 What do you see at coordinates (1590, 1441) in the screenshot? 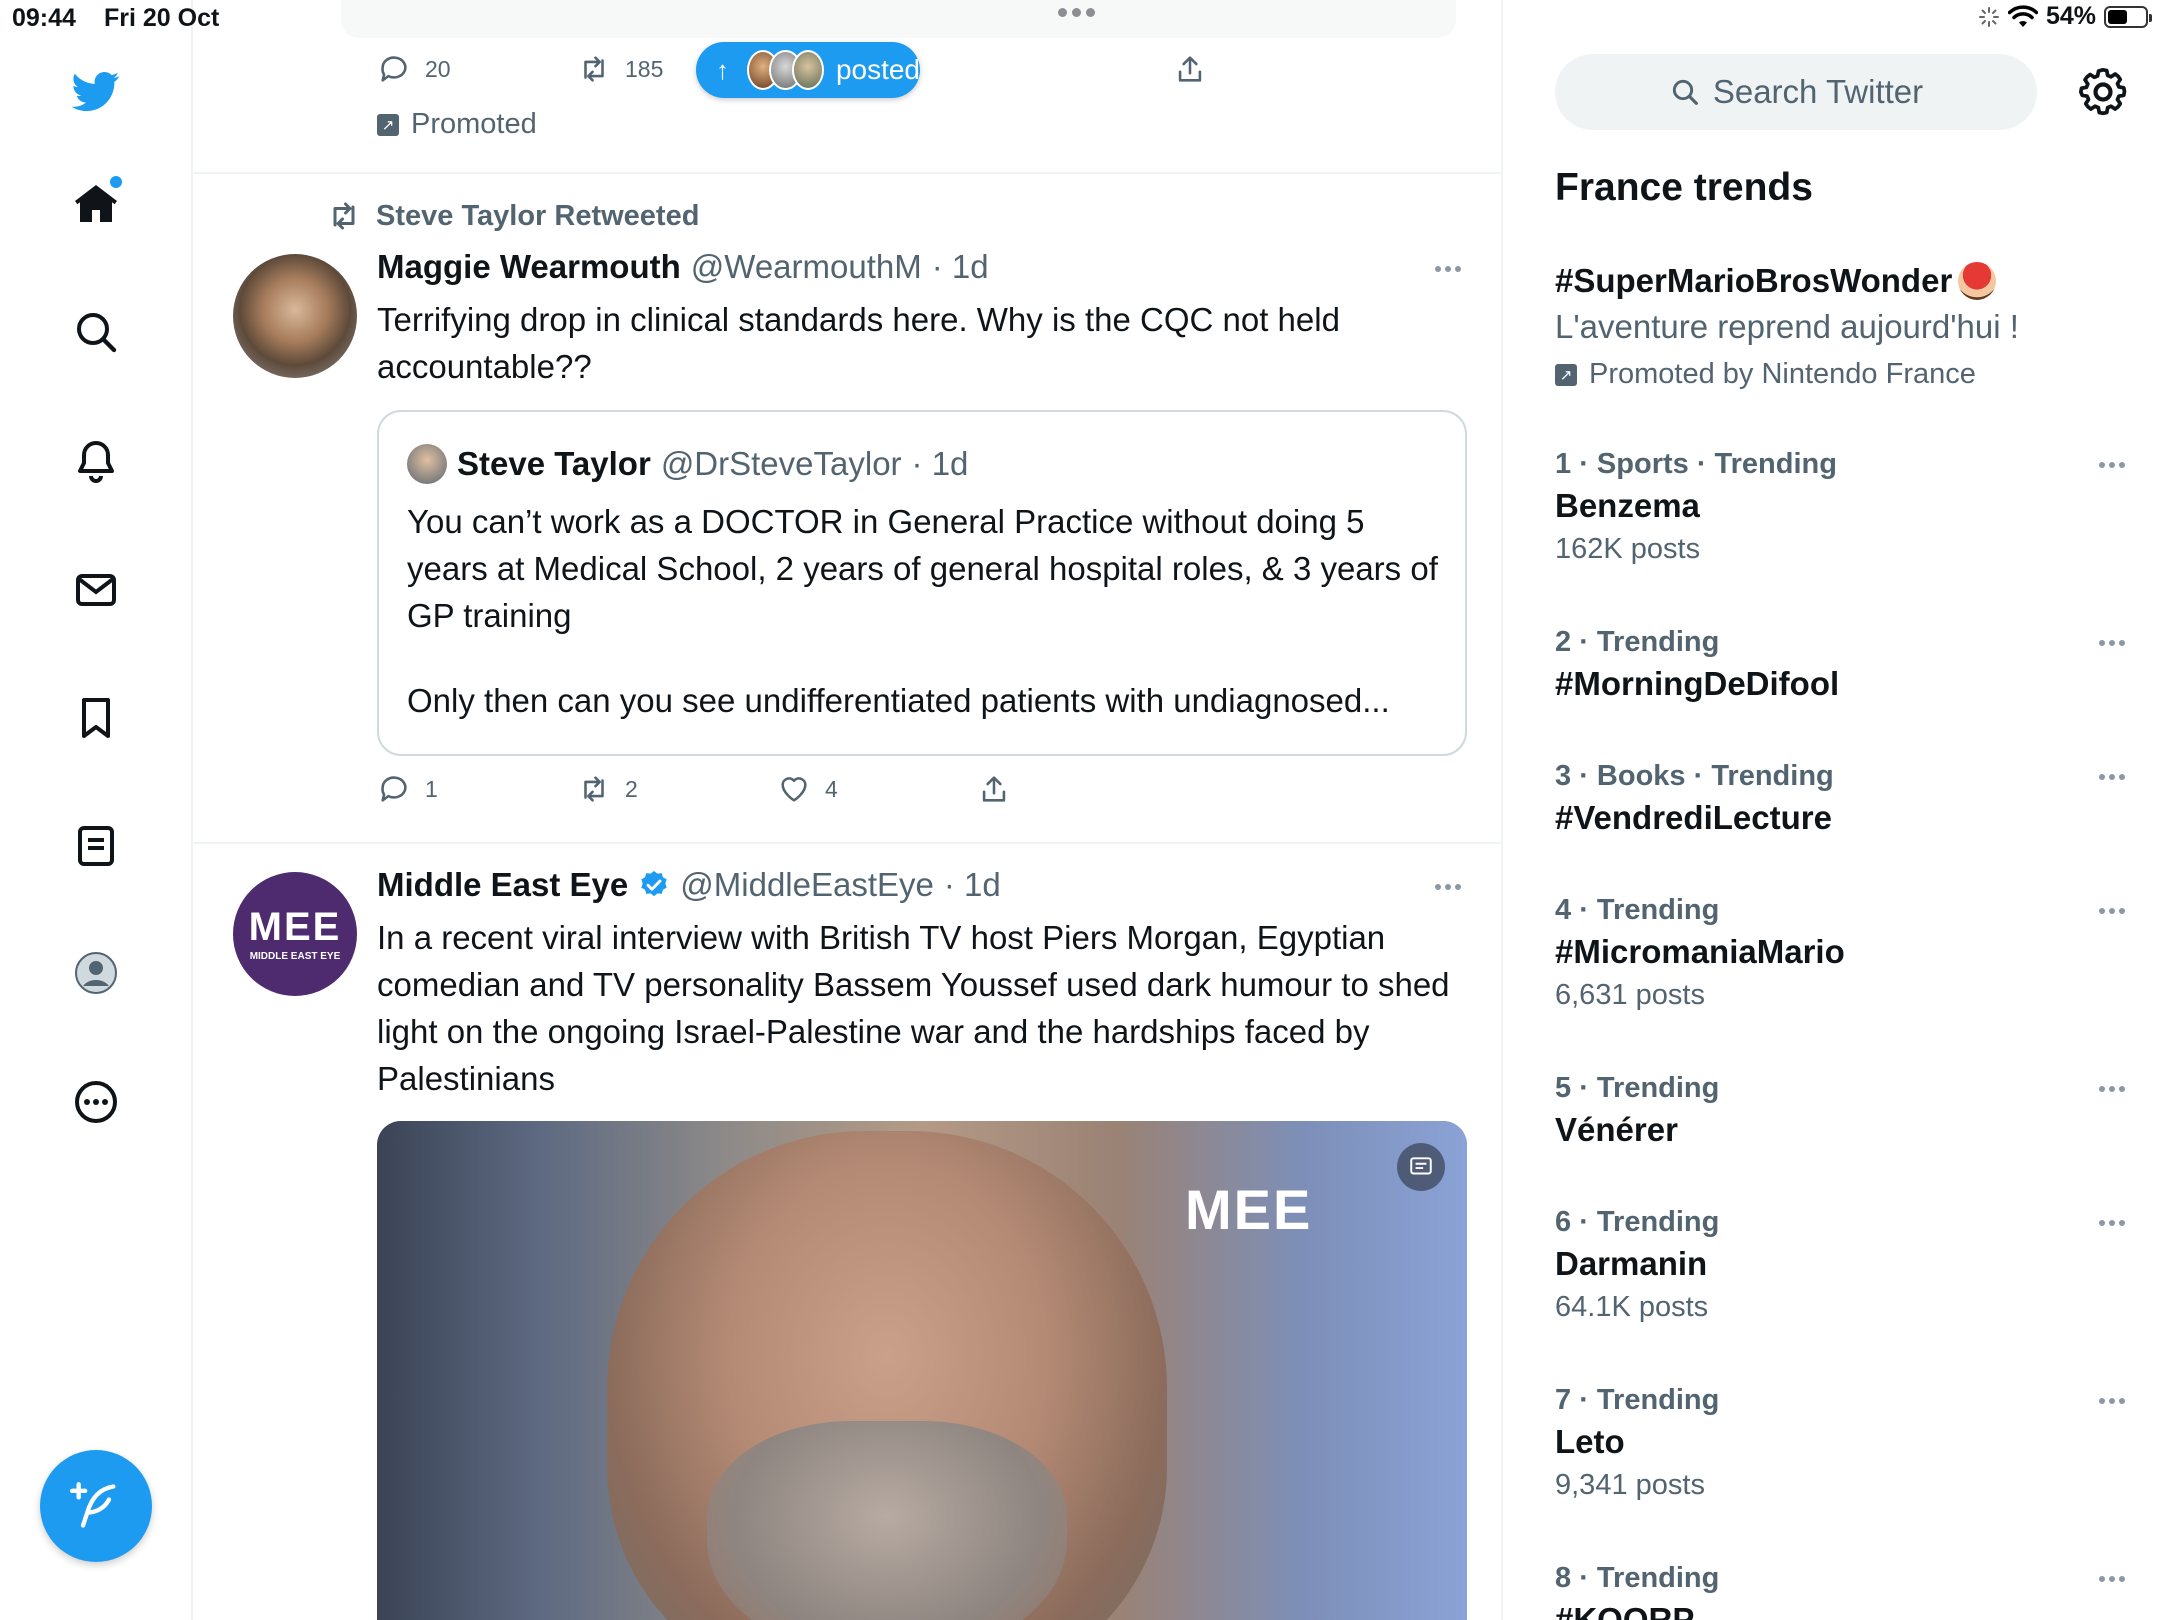
I see `trend-title: Leto` at bounding box center [1590, 1441].